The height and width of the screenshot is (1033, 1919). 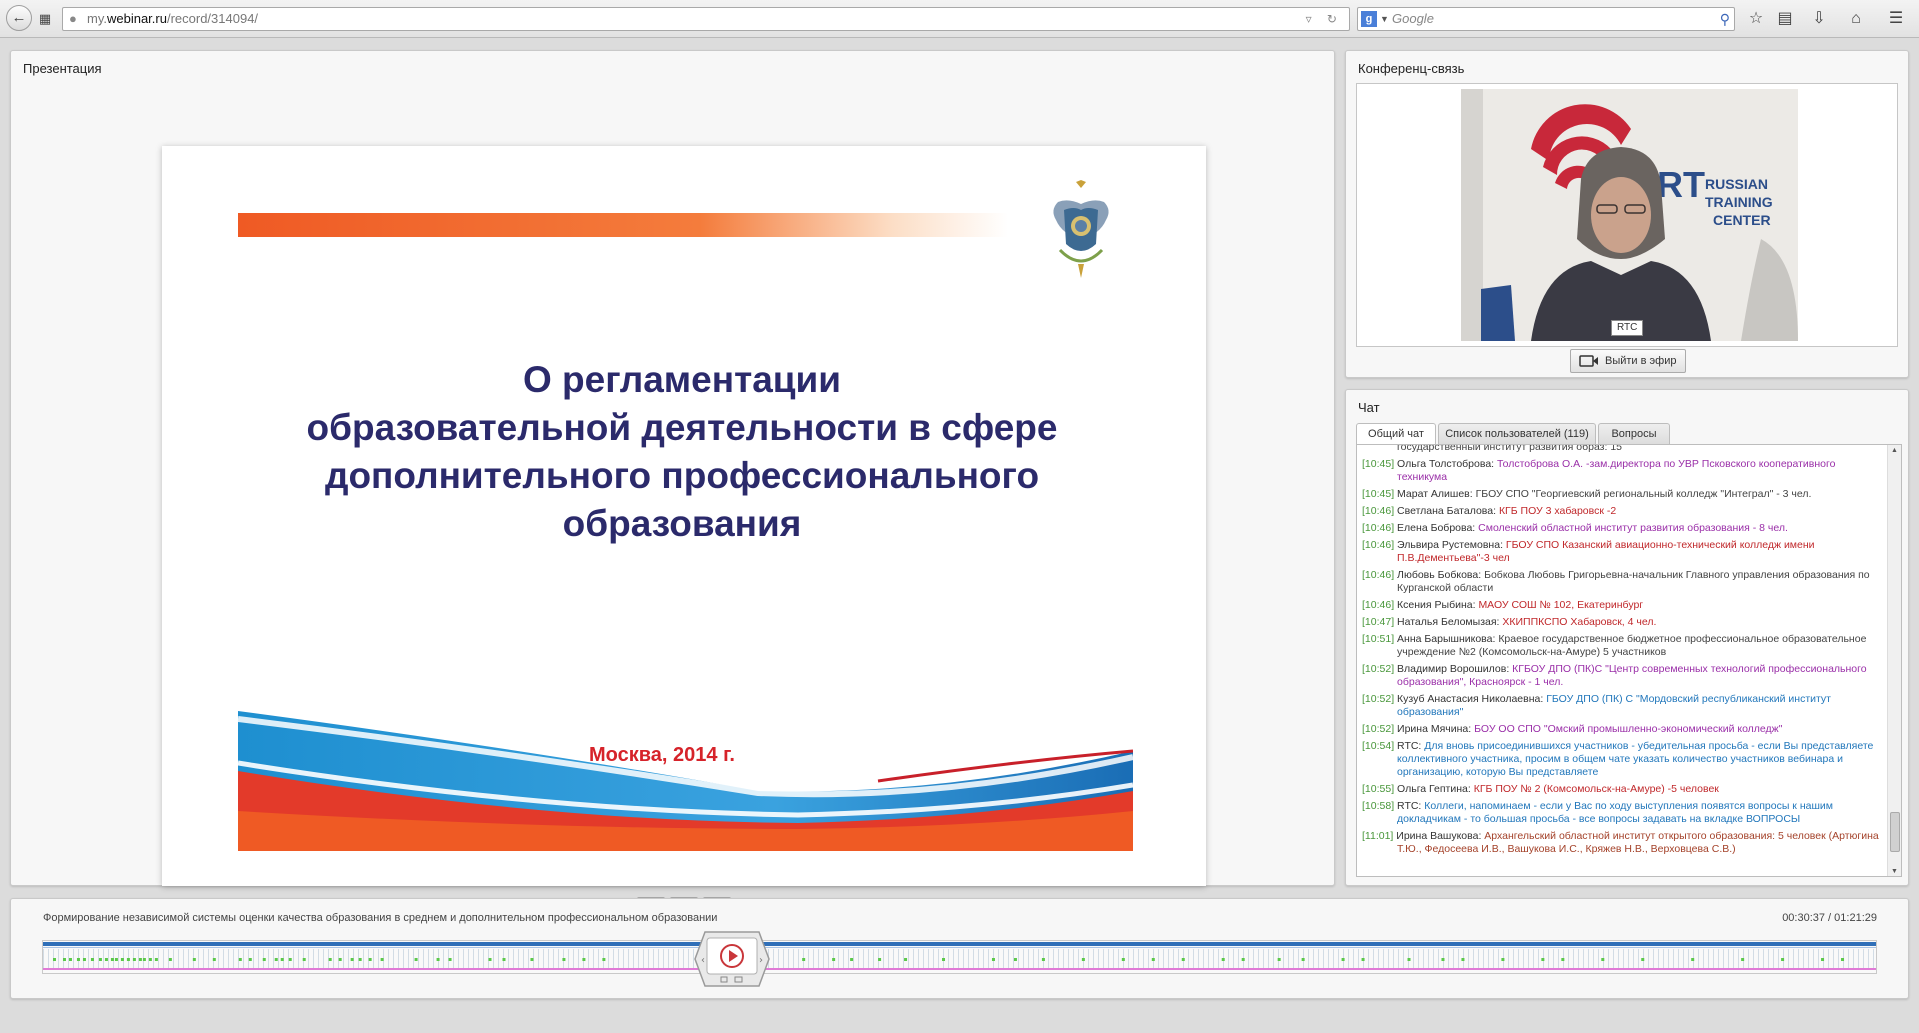 What do you see at coordinates (1439, 575) in the screenshot?
I see `message-author: Любовь Бобкова:` at bounding box center [1439, 575].